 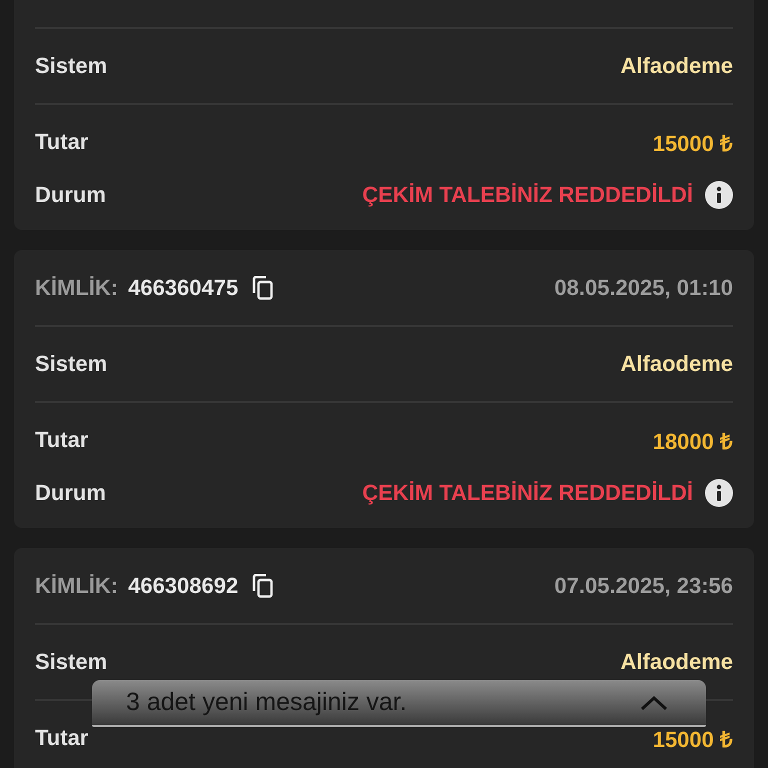 What do you see at coordinates (183, 585) in the screenshot?
I see `transaction-id: 466308692` at bounding box center [183, 585].